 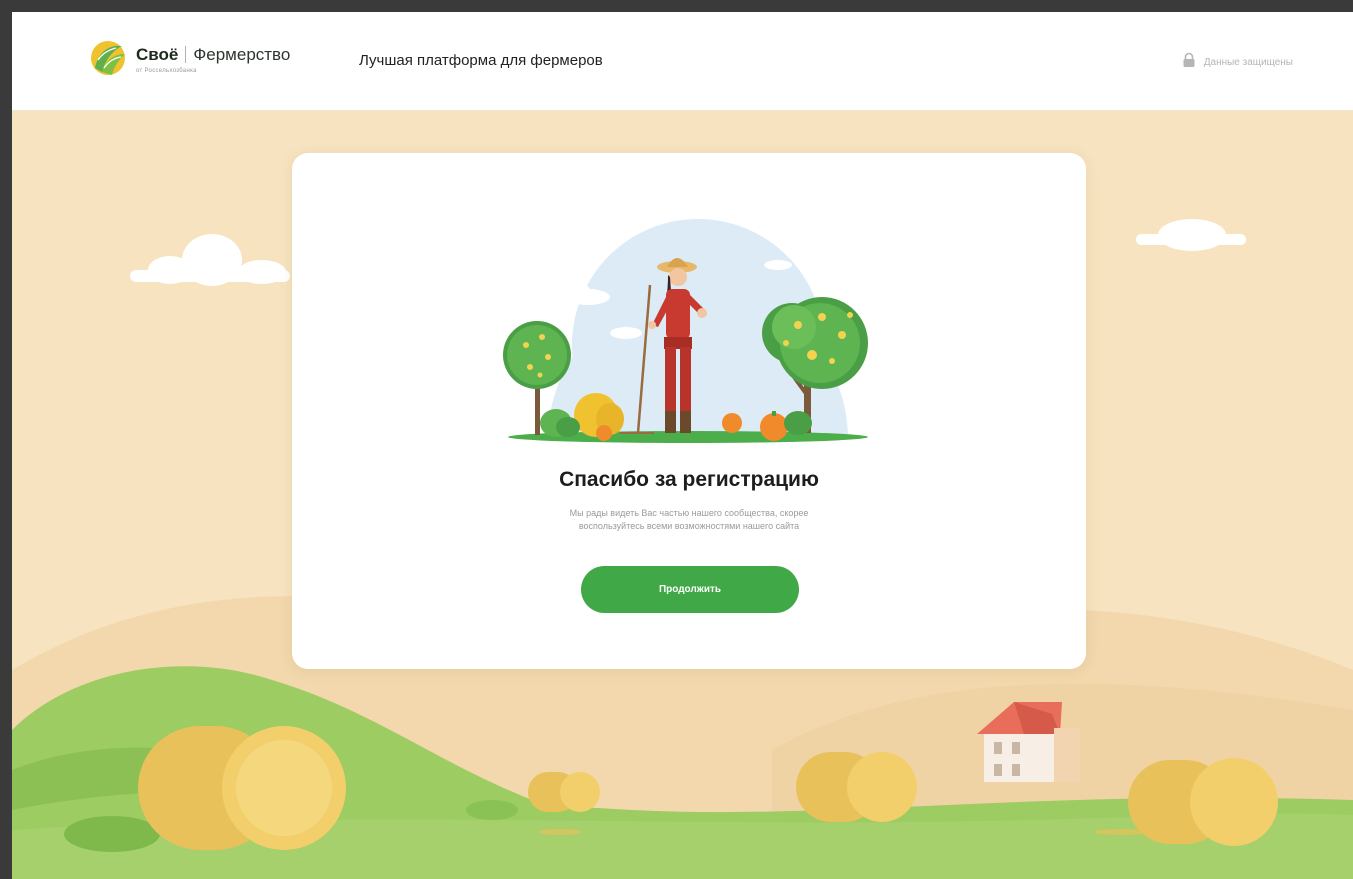 What do you see at coordinates (481, 60) in the screenshot?
I see `header-tagline: Лучшая платформа для фермеров` at bounding box center [481, 60].